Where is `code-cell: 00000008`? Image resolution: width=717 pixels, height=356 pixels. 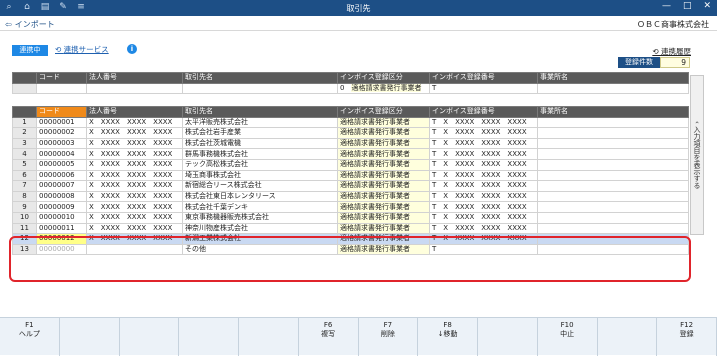 code-cell: 00000008 is located at coordinates (61, 196).